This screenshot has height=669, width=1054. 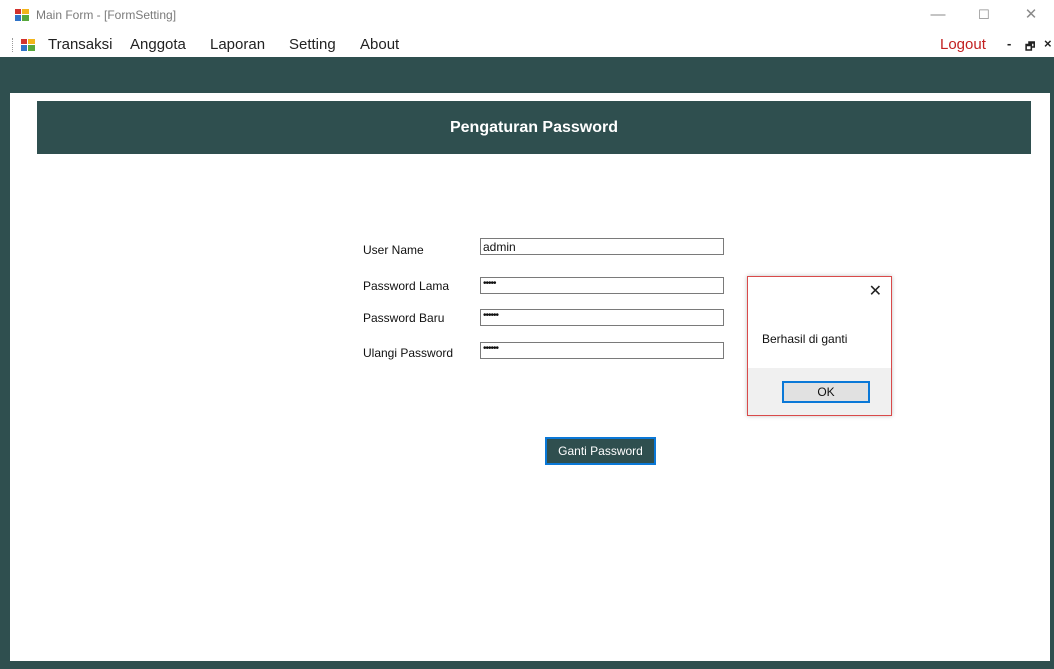 What do you see at coordinates (805, 339) in the screenshot?
I see `message-text: Berhasil di ganti` at bounding box center [805, 339].